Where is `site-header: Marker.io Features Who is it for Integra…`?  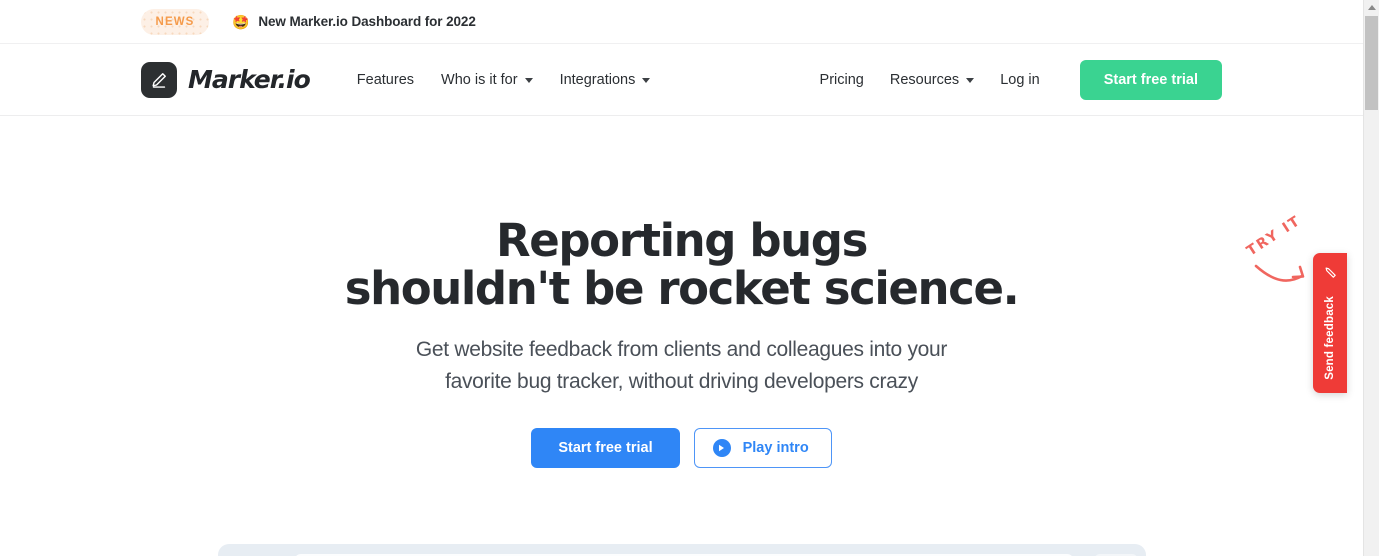 site-header: Marker.io Features Who is it for Integra… is located at coordinates (681, 80).